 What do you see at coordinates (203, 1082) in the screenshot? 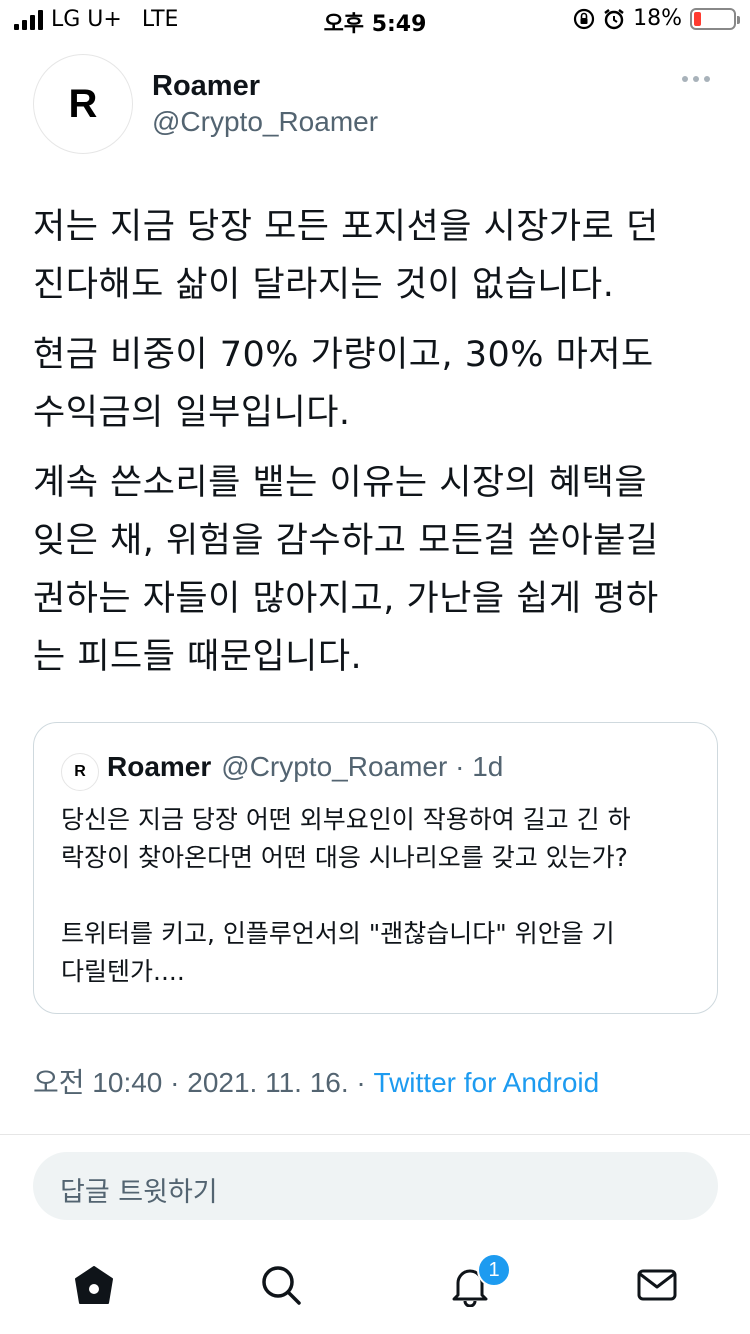
I see `tweet-timestamp: 오전 10:40 · 2021. 11. 16. ·` at bounding box center [203, 1082].